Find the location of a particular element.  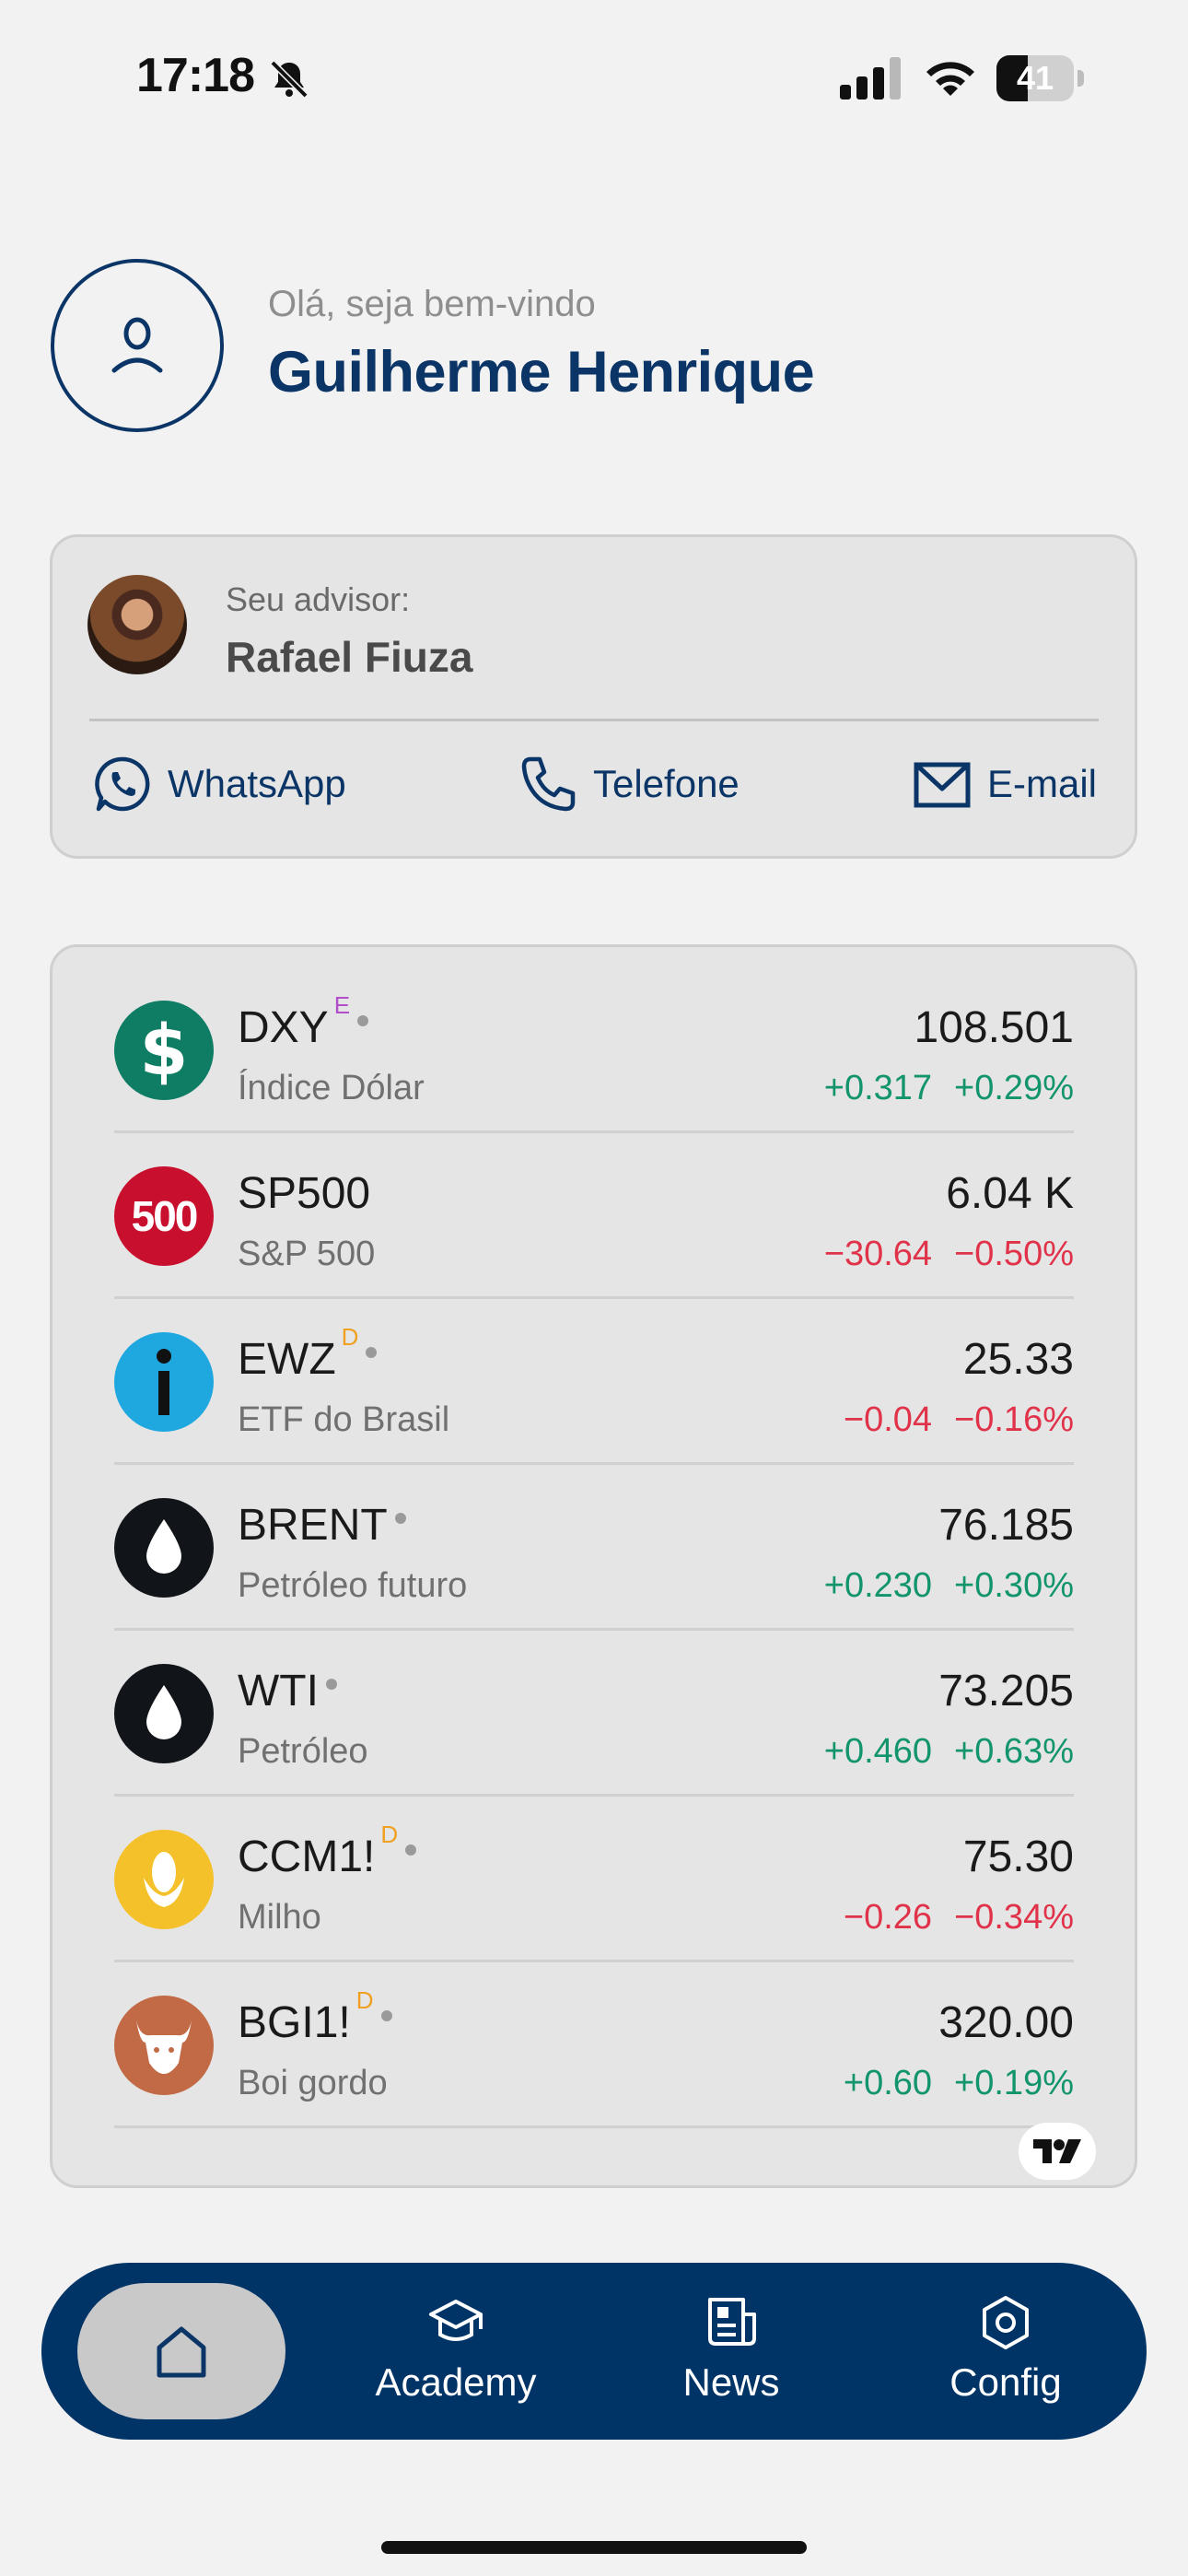

user-avatar is located at coordinates (137, 345).